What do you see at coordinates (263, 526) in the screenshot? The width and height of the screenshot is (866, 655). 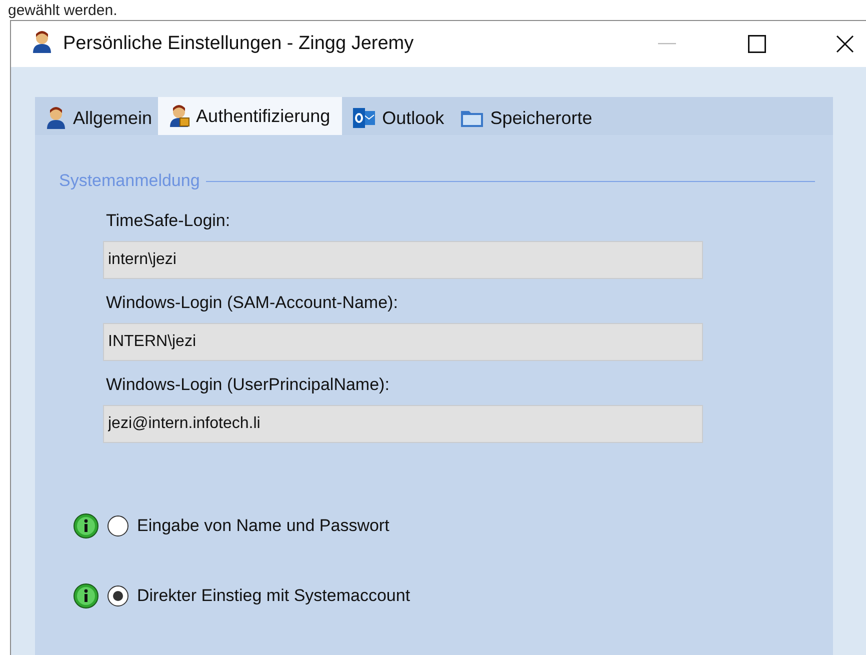 I see `option-label: Eingabe von Name und Passwort` at bounding box center [263, 526].